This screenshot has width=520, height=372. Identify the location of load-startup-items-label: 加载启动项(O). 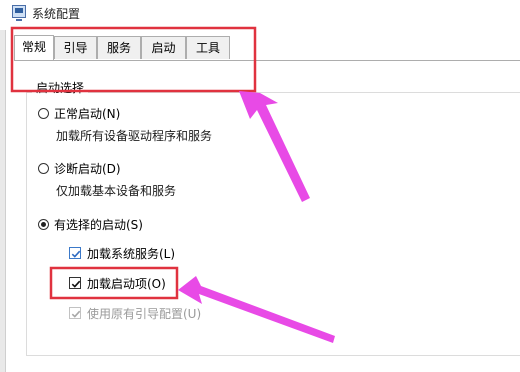
(126, 283).